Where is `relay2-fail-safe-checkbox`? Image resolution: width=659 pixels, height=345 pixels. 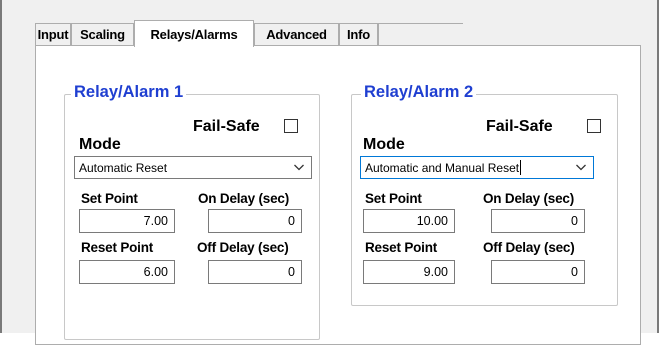 relay2-fail-safe-checkbox is located at coordinates (594, 126).